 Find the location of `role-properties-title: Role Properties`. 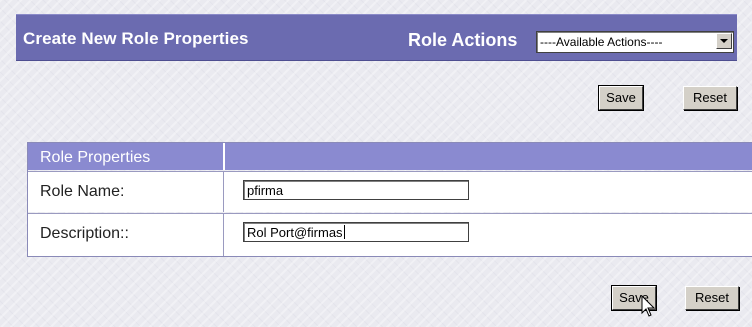

role-properties-title: Role Properties is located at coordinates (95, 157).